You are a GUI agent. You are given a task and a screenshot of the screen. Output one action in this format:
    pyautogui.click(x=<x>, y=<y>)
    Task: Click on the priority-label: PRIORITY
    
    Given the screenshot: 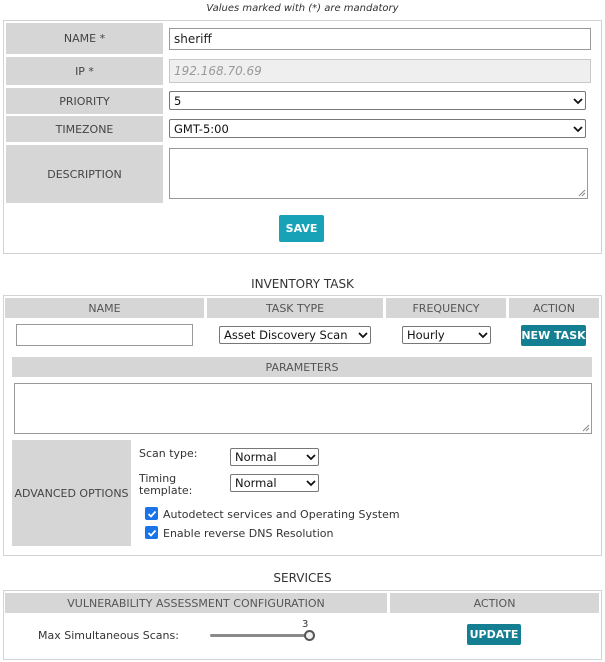 What is the action you would take?
    pyautogui.click(x=84, y=101)
    